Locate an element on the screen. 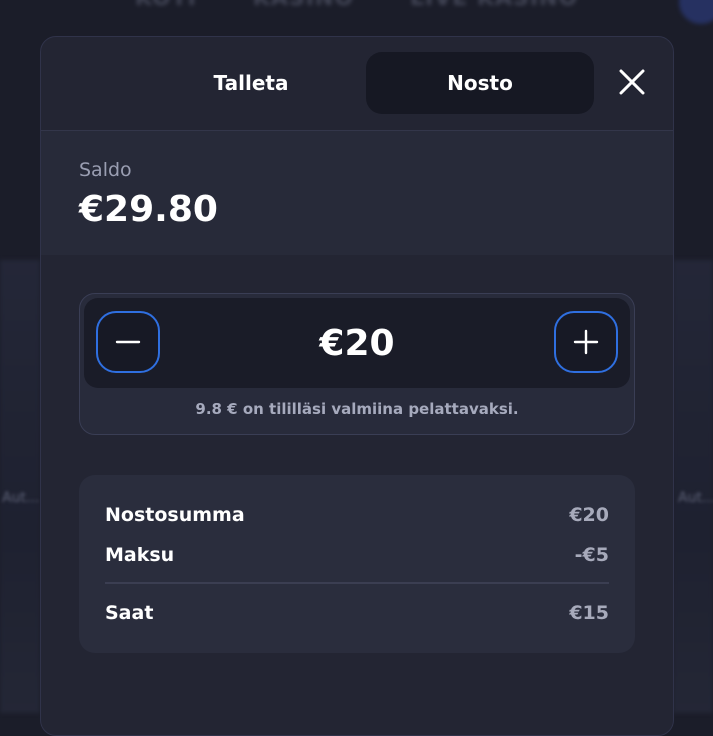 This screenshot has width=713, height=736. summary-value: -€5 is located at coordinates (591, 555).